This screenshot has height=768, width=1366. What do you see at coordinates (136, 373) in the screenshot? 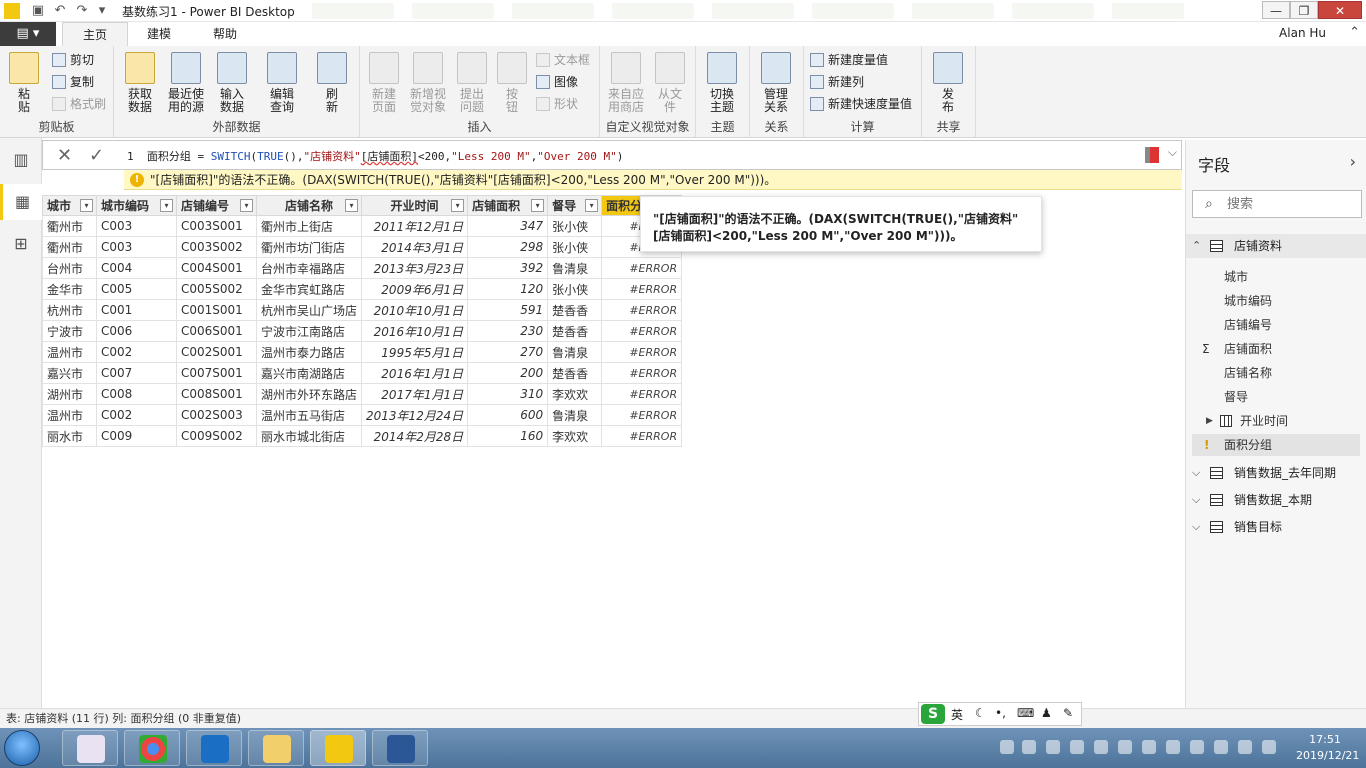
I see `table-cell: C007` at bounding box center [136, 373].